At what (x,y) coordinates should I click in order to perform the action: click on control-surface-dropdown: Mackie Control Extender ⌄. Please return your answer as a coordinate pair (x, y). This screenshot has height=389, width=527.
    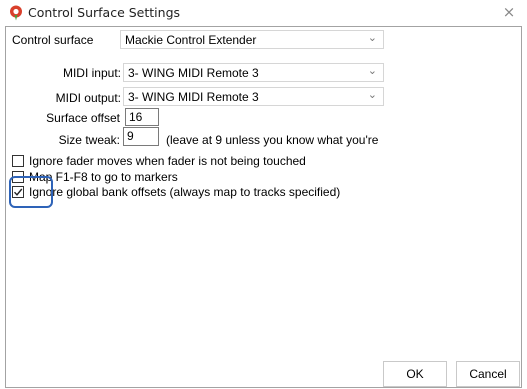
    Looking at the image, I should click on (252, 39).